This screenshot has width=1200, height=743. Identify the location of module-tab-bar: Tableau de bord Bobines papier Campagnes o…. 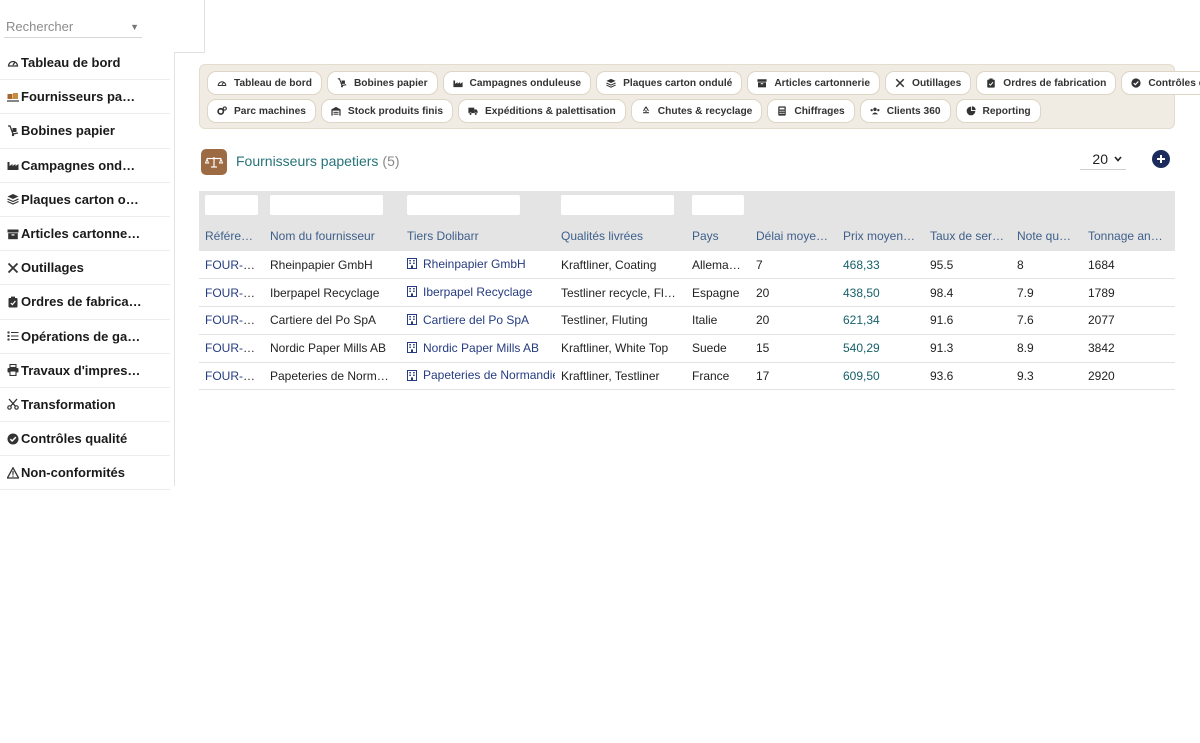
(699, 96).